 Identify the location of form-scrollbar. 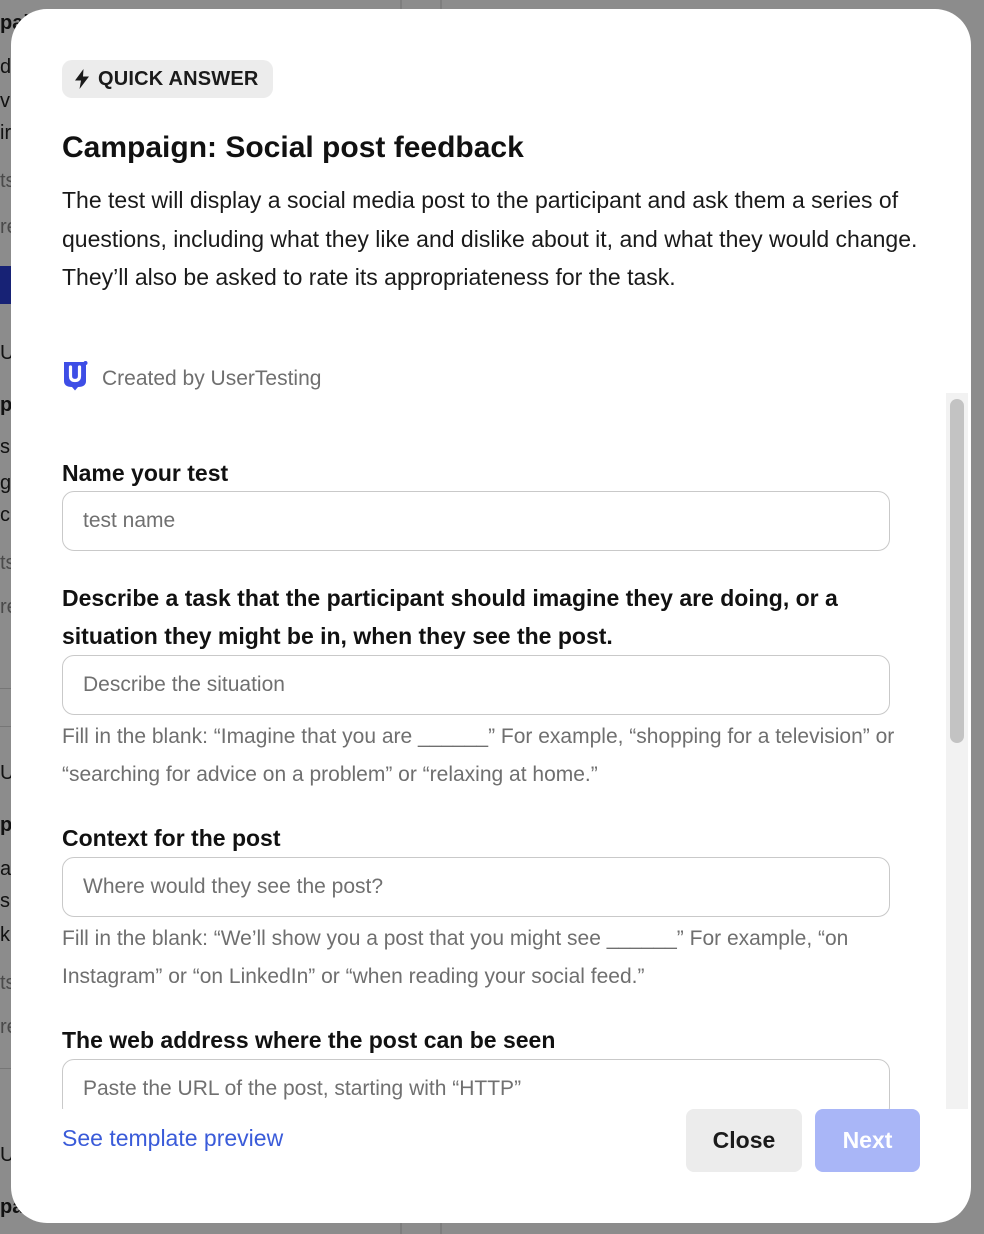
(957, 751).